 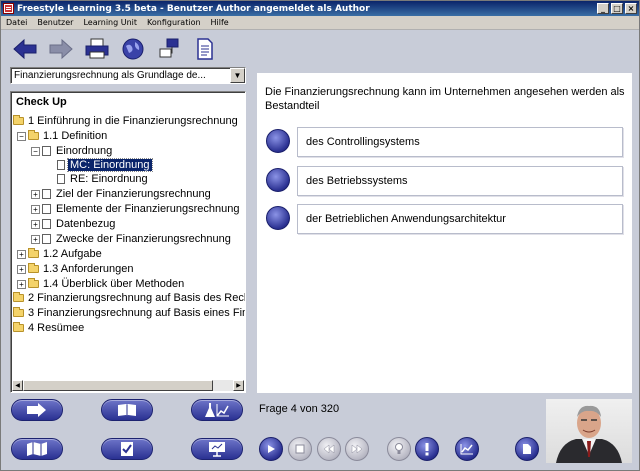 What do you see at coordinates (101, 284) in the screenshot?
I see `tree-item: + 1.4 Überblick über Methoden` at bounding box center [101, 284].